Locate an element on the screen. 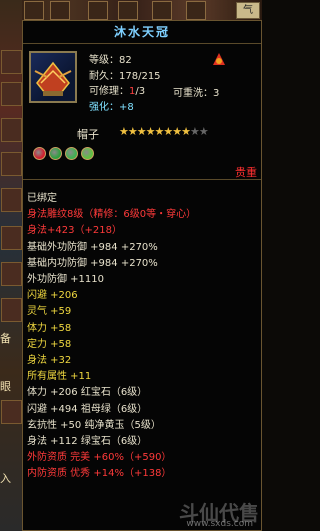 The height and width of the screenshot is (531, 320). item-type: 帽子 is located at coordinates (88, 134).